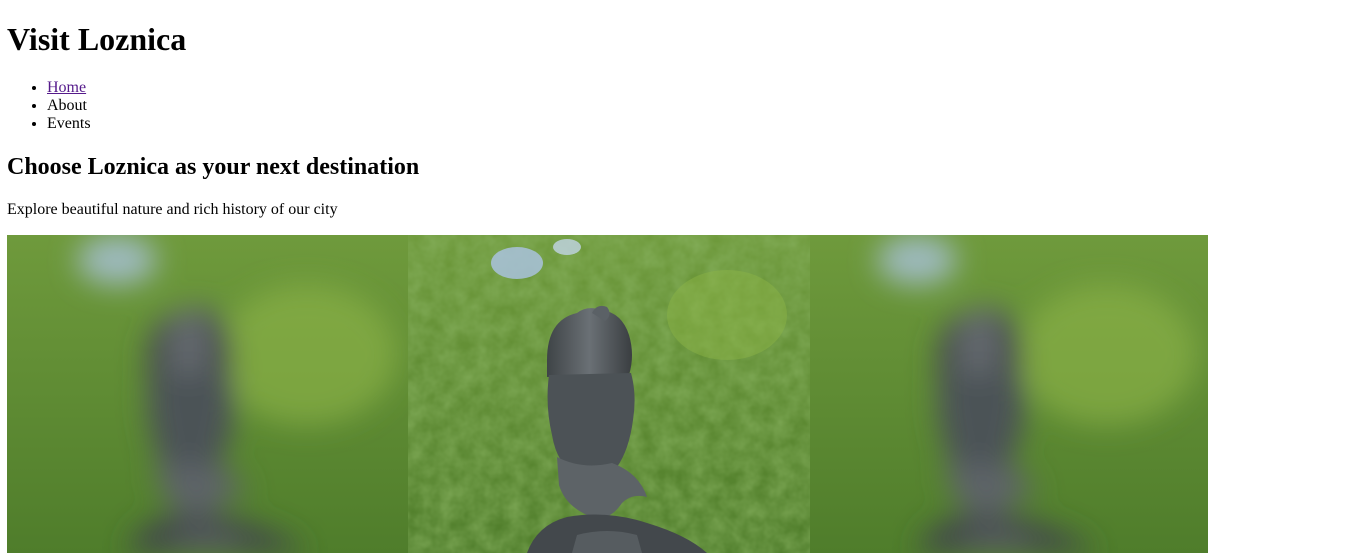  I want to click on main-nav: Home About Events, so click(49, 106).